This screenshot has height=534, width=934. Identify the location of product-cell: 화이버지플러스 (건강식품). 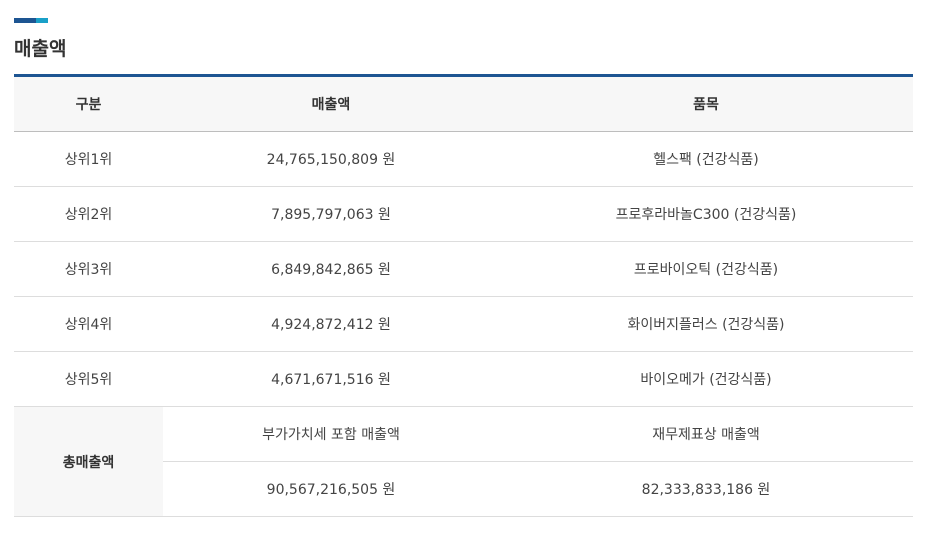
(706, 324).